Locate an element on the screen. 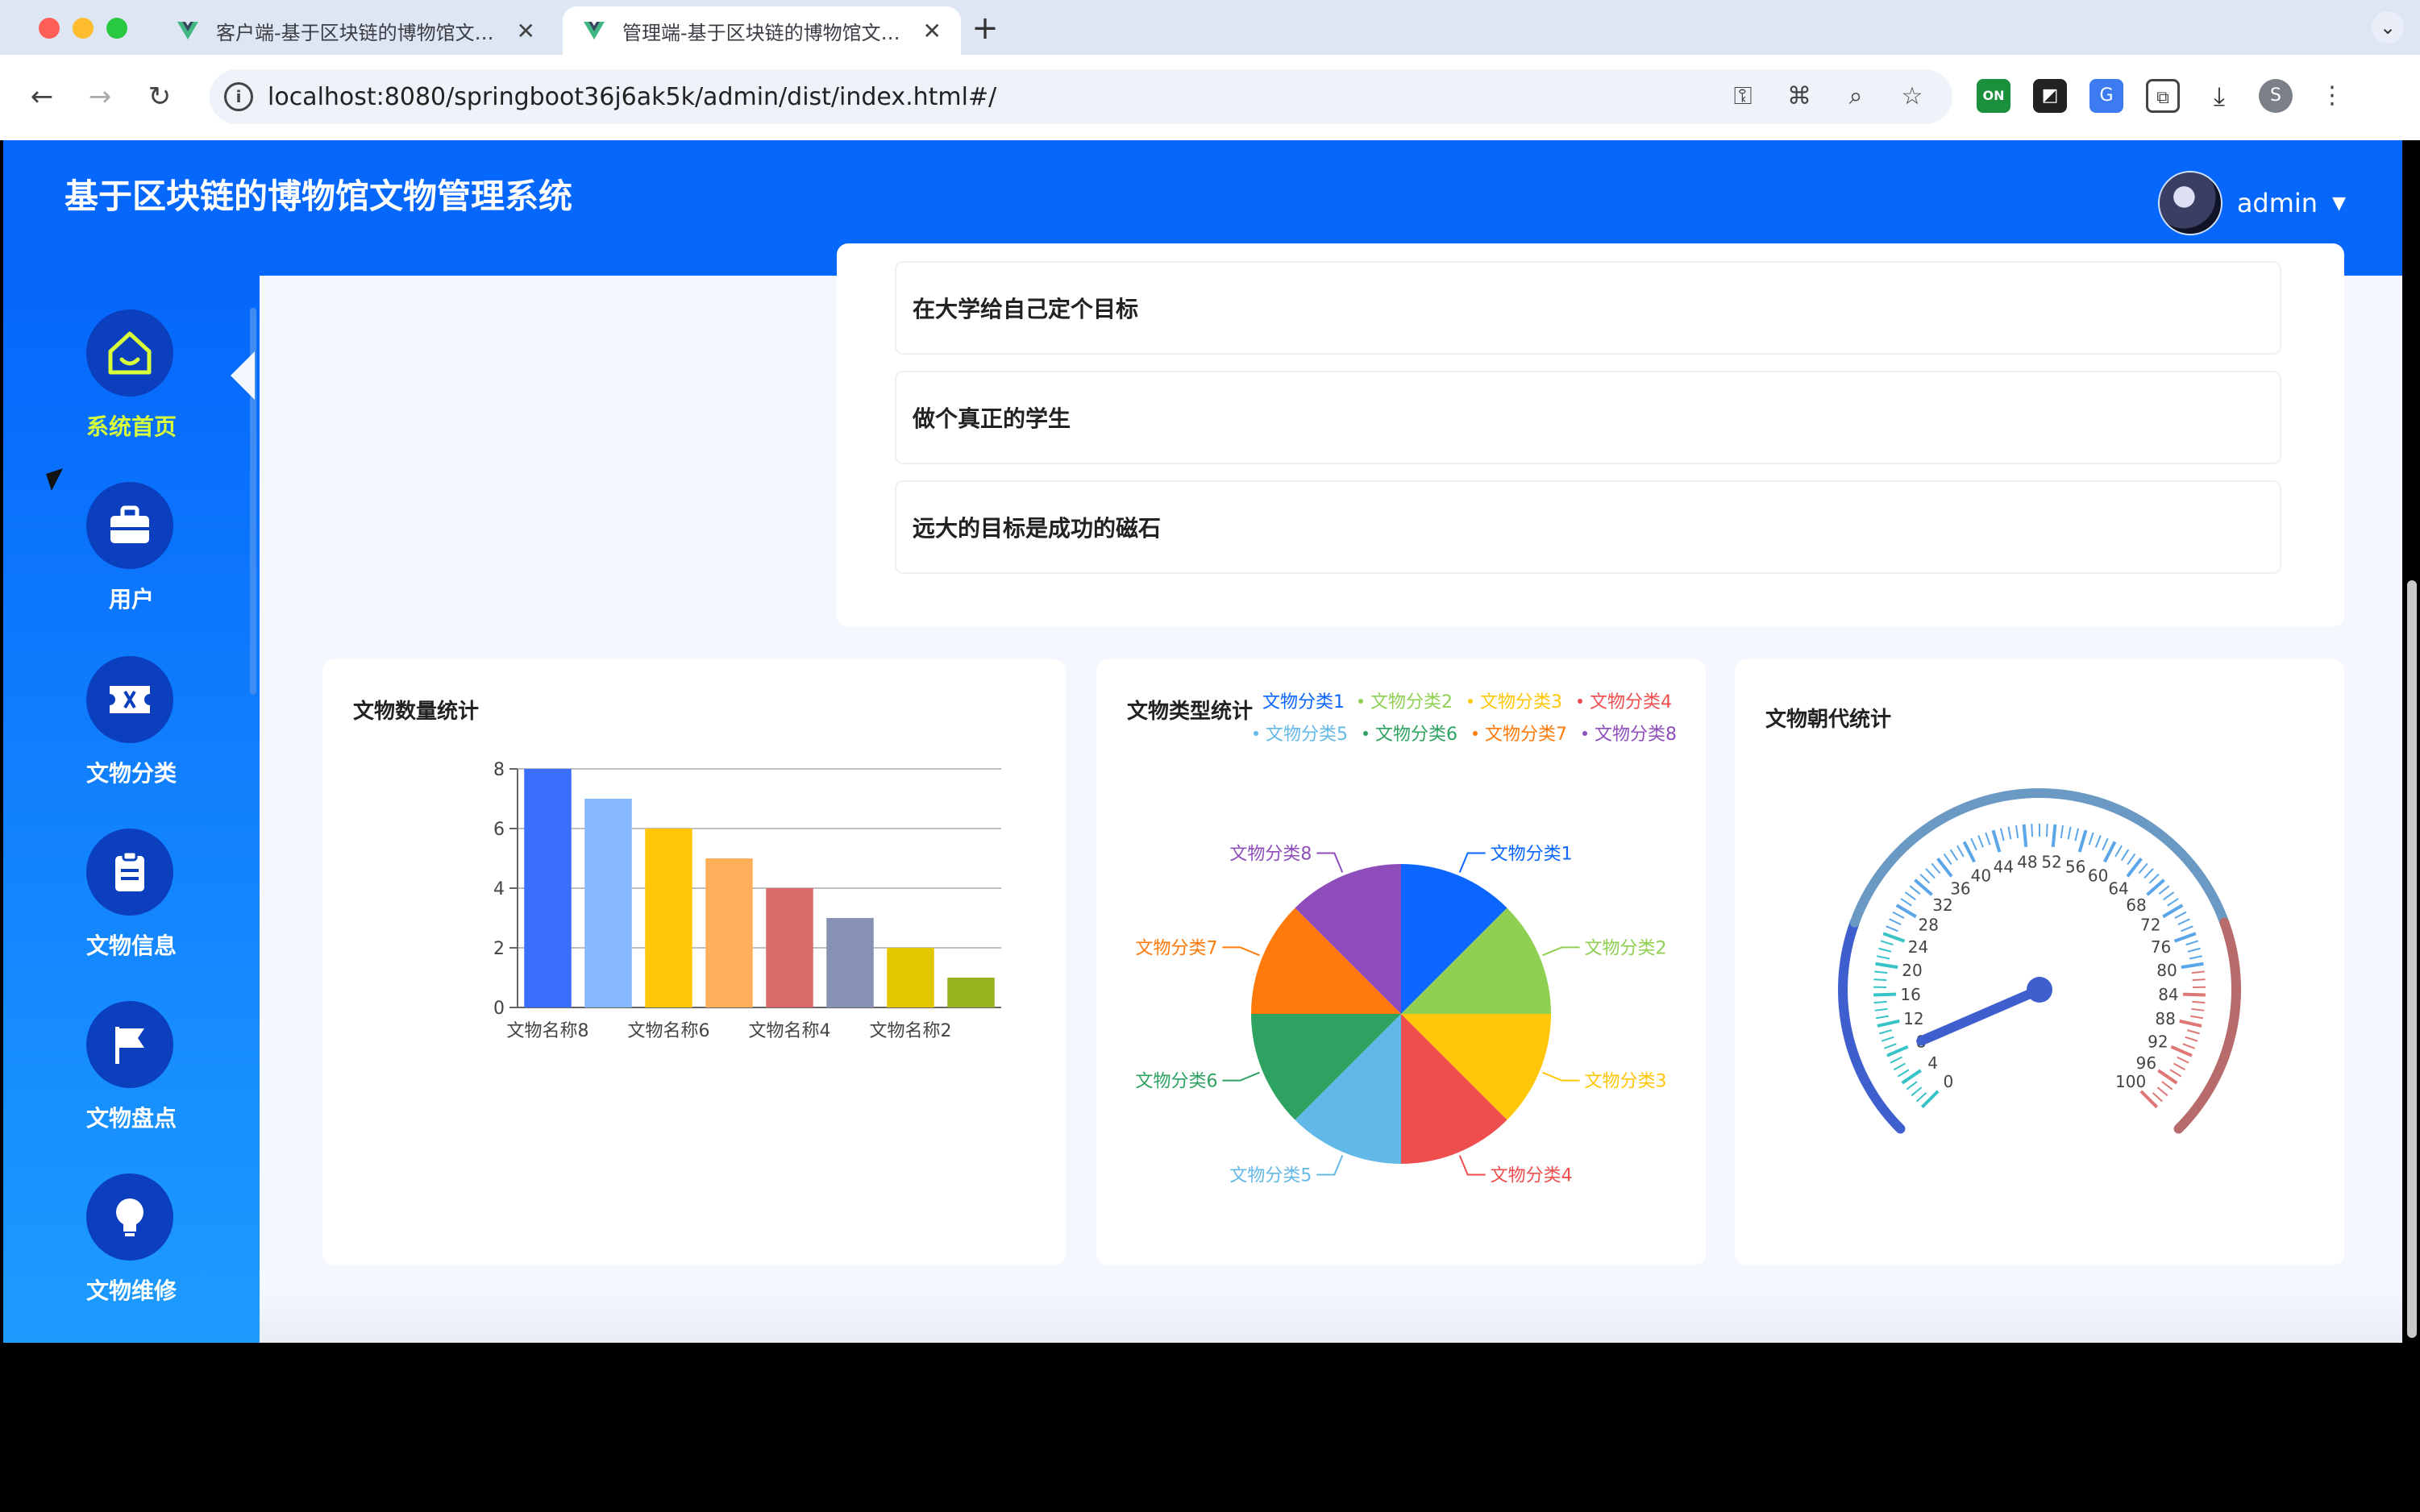  gauge-tick-label: 44 is located at coordinates (2004, 866).